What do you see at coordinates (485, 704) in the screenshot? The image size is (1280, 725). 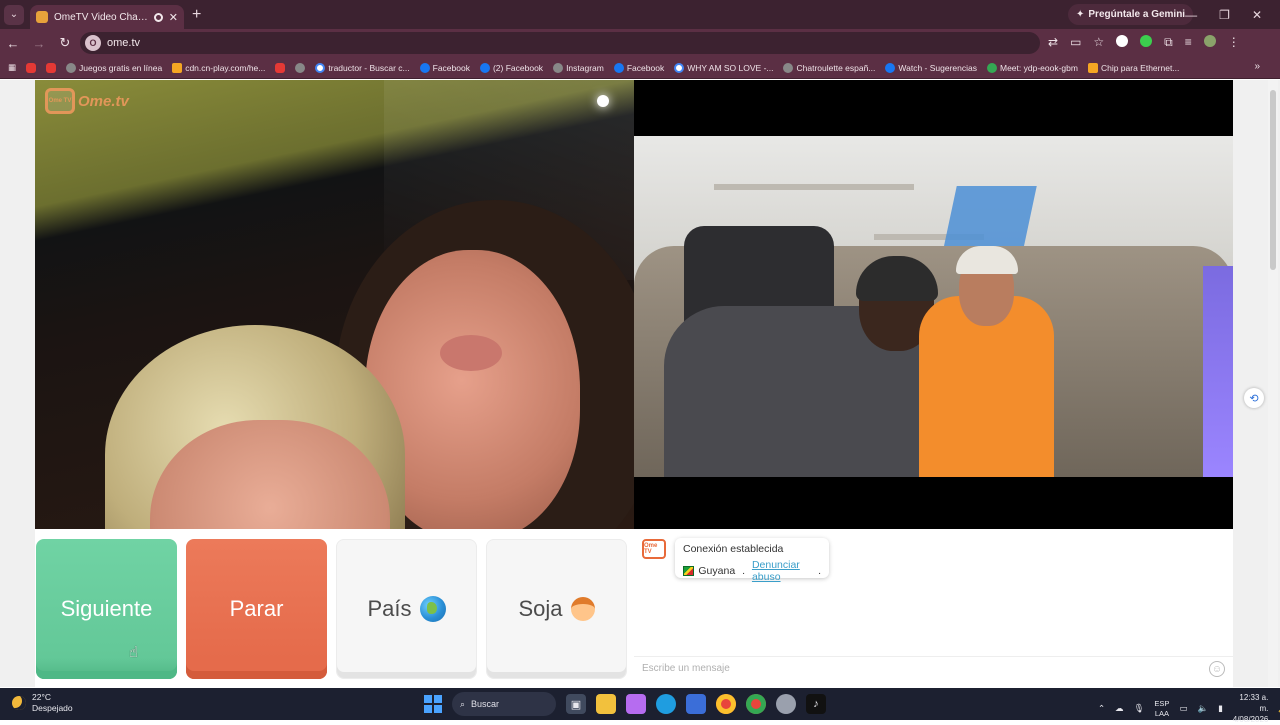 I see `taskbar-search-label: Buscar` at bounding box center [485, 704].